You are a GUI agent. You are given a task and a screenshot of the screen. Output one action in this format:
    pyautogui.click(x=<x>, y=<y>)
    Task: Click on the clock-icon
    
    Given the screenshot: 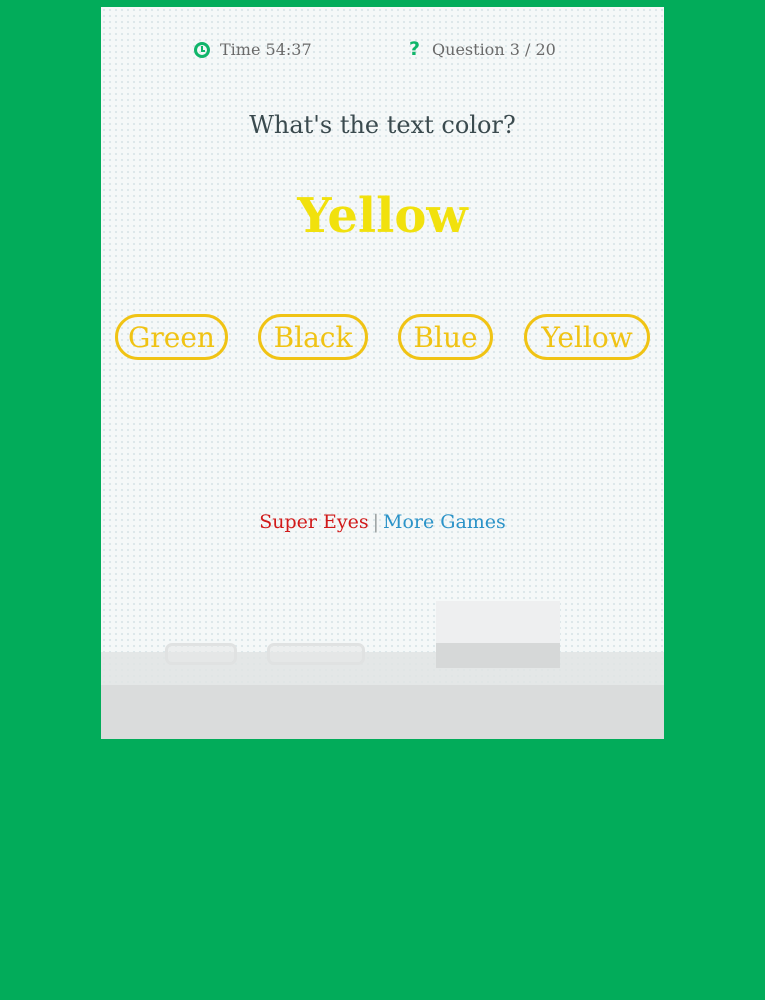 What is the action you would take?
    pyautogui.click(x=202, y=49)
    